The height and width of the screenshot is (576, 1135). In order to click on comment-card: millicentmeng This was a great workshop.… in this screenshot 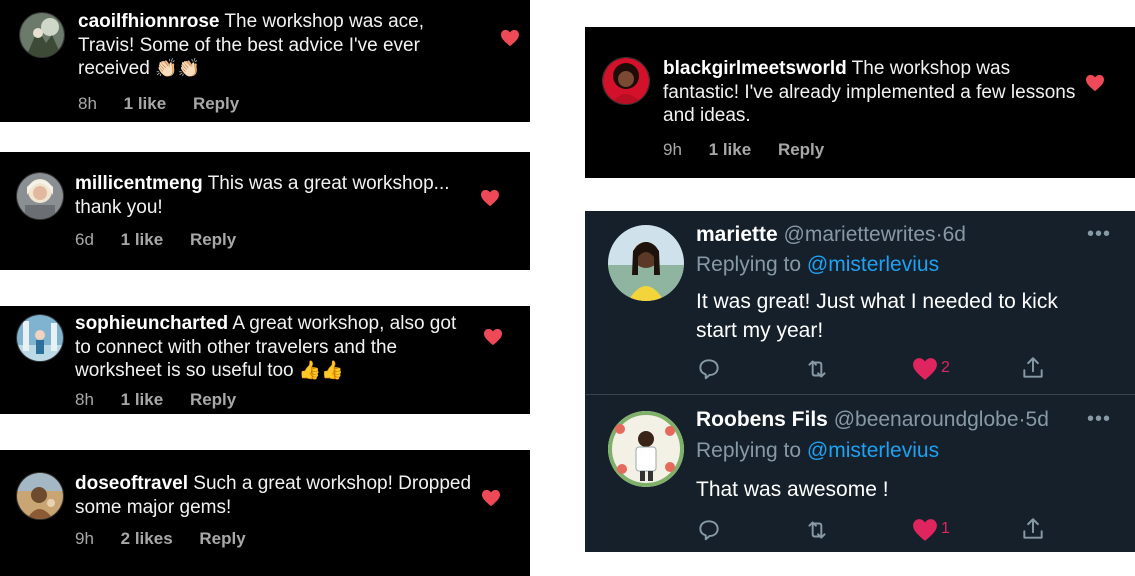, I will do `click(265, 211)`.